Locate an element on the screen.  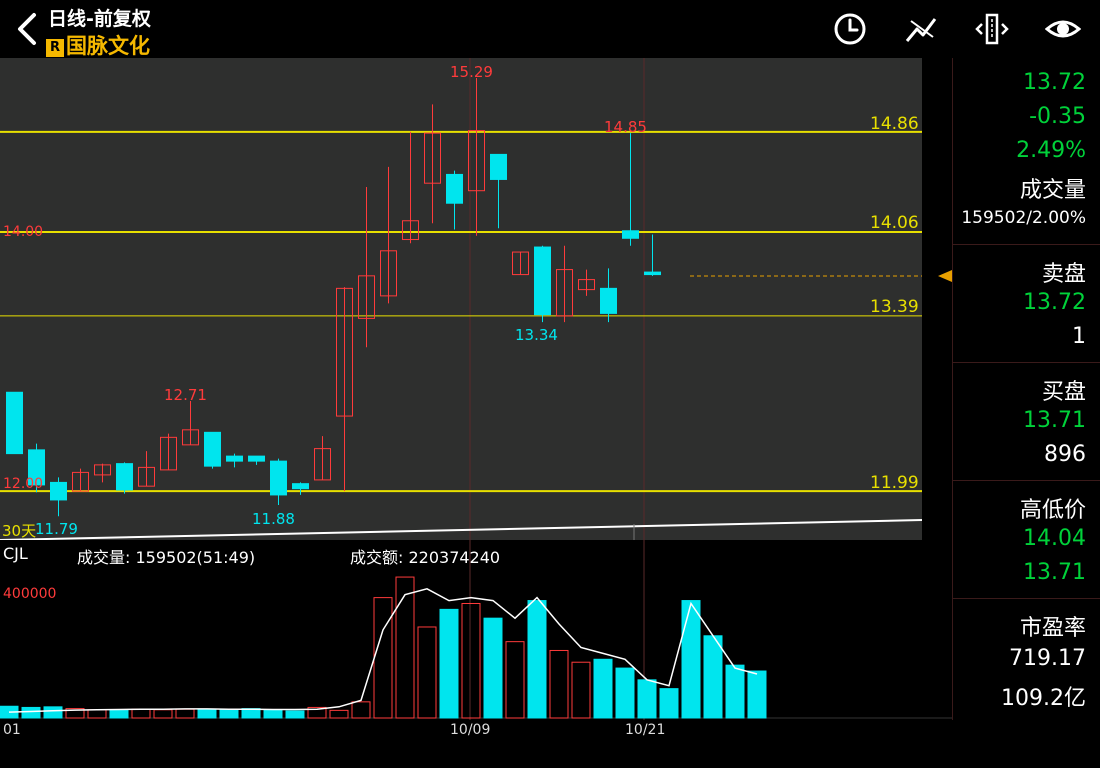
indicator-name: CJL is located at coordinates (15, 553).